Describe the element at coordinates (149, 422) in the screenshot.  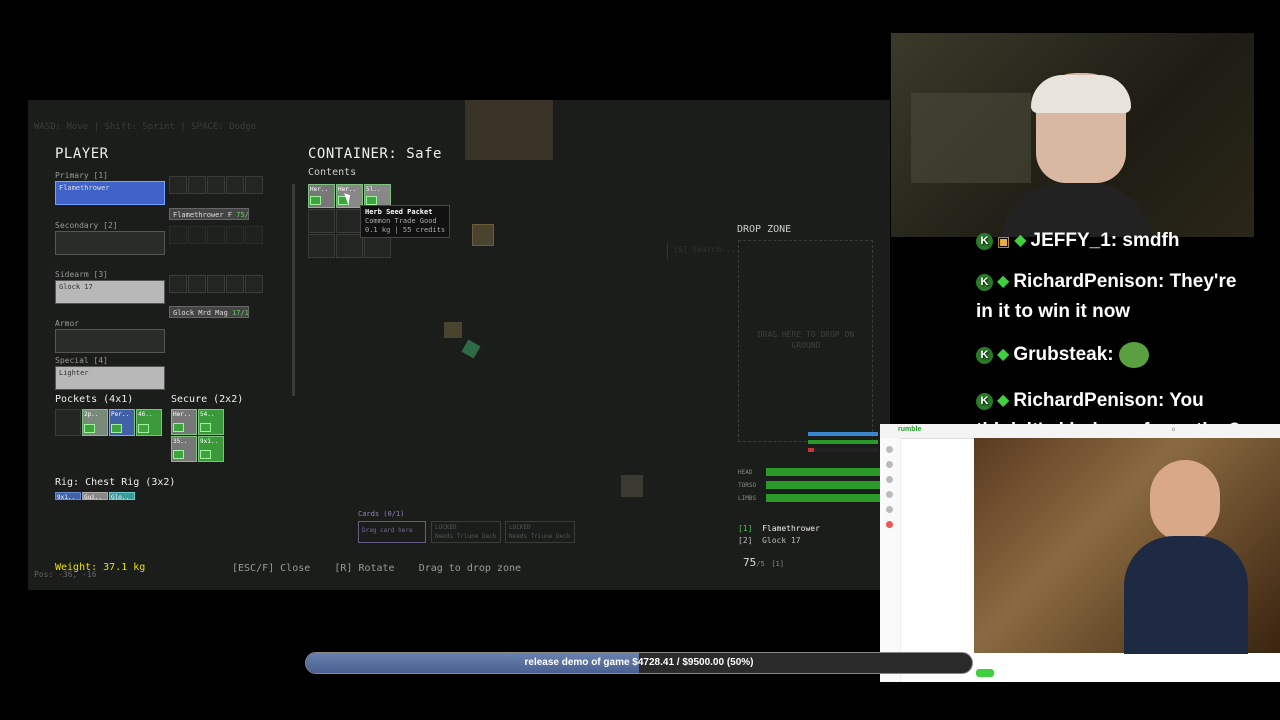
I see `pocket-item: 46..` at that location.